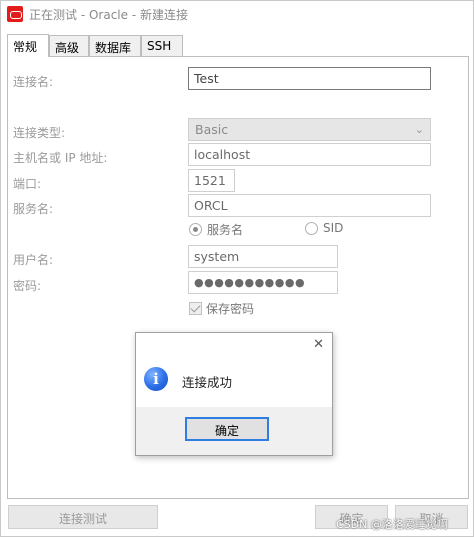 Image resolution: width=474 pixels, height=537 pixels. Describe the element at coordinates (83, 517) in the screenshot. I see `test-connection-button: 连接测试` at that location.